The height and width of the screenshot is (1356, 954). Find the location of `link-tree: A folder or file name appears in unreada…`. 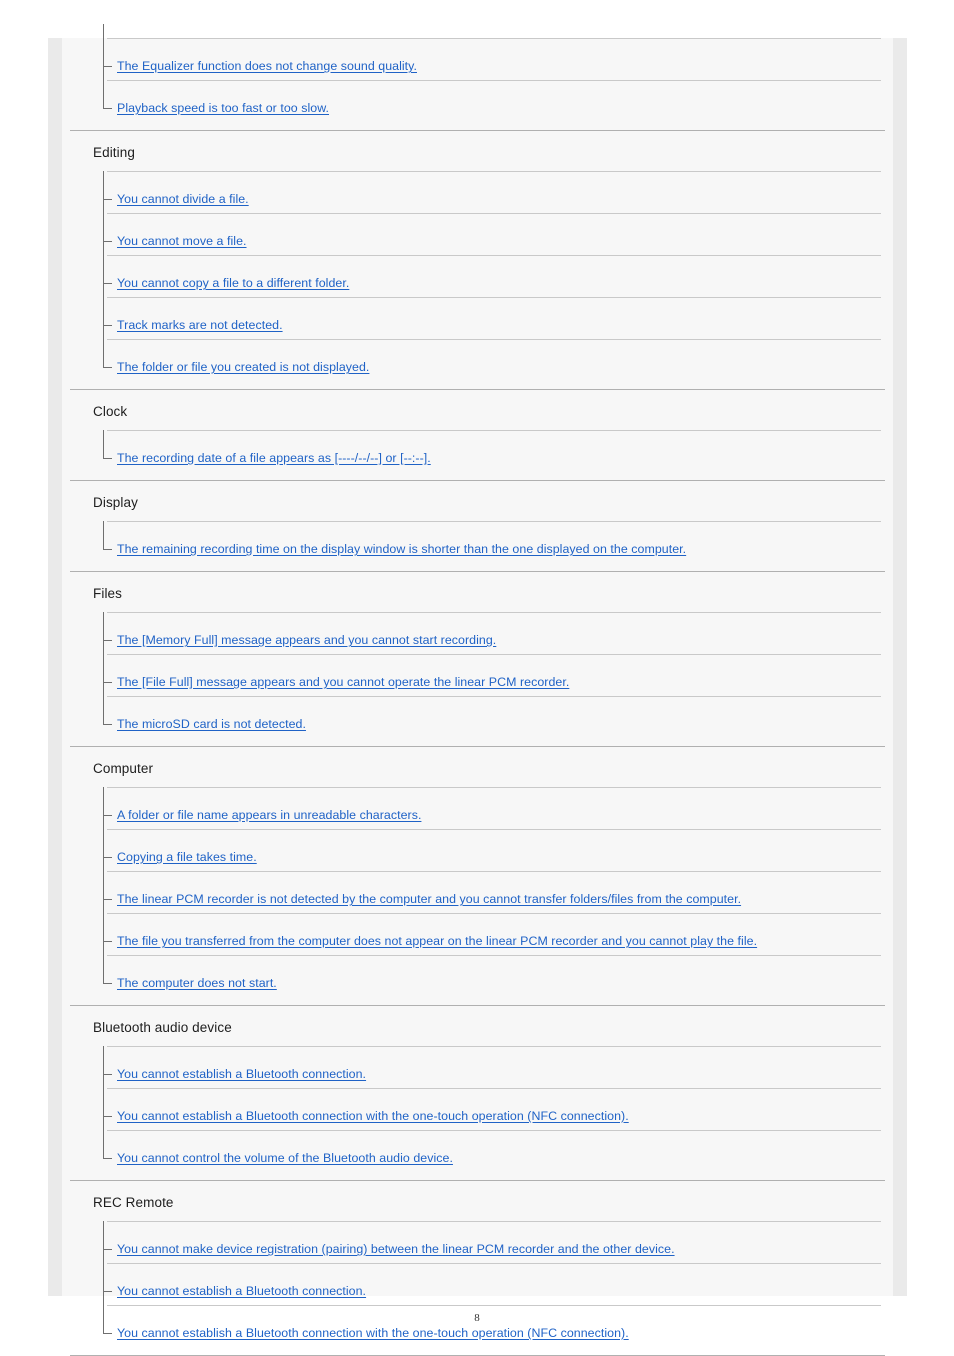

link-tree: A folder or file name appears in unreada… is located at coordinates (477, 896).